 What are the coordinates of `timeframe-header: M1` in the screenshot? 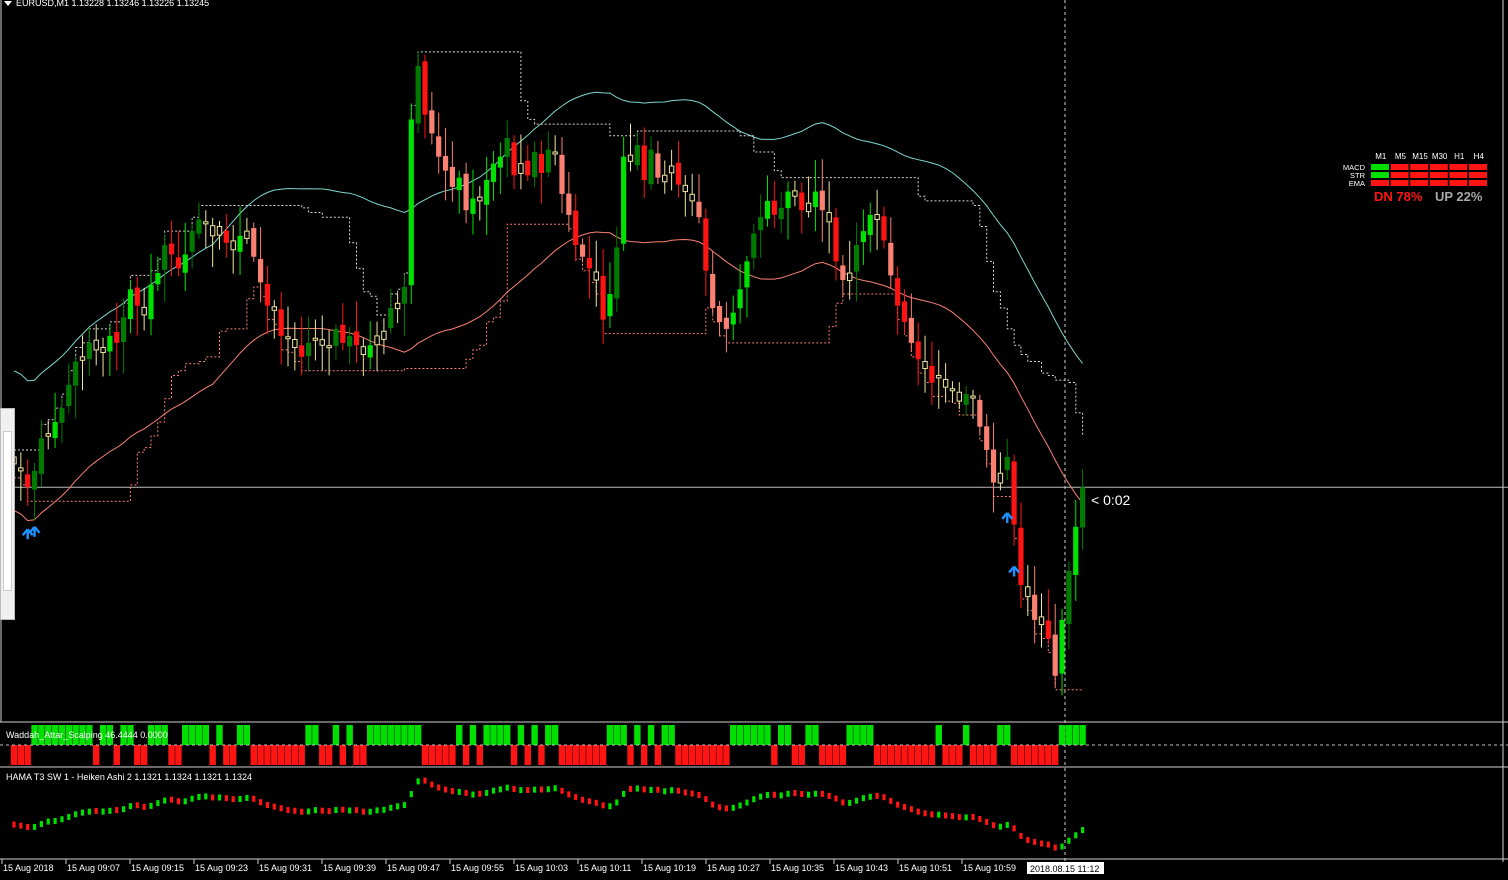 It's located at (1381, 156).